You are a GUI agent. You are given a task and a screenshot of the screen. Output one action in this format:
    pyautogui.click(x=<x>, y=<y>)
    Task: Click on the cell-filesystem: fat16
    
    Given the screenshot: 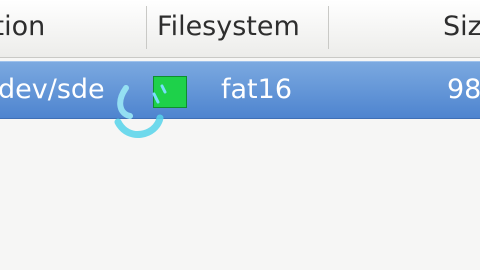 What is the action you would take?
    pyautogui.click(x=256, y=89)
    